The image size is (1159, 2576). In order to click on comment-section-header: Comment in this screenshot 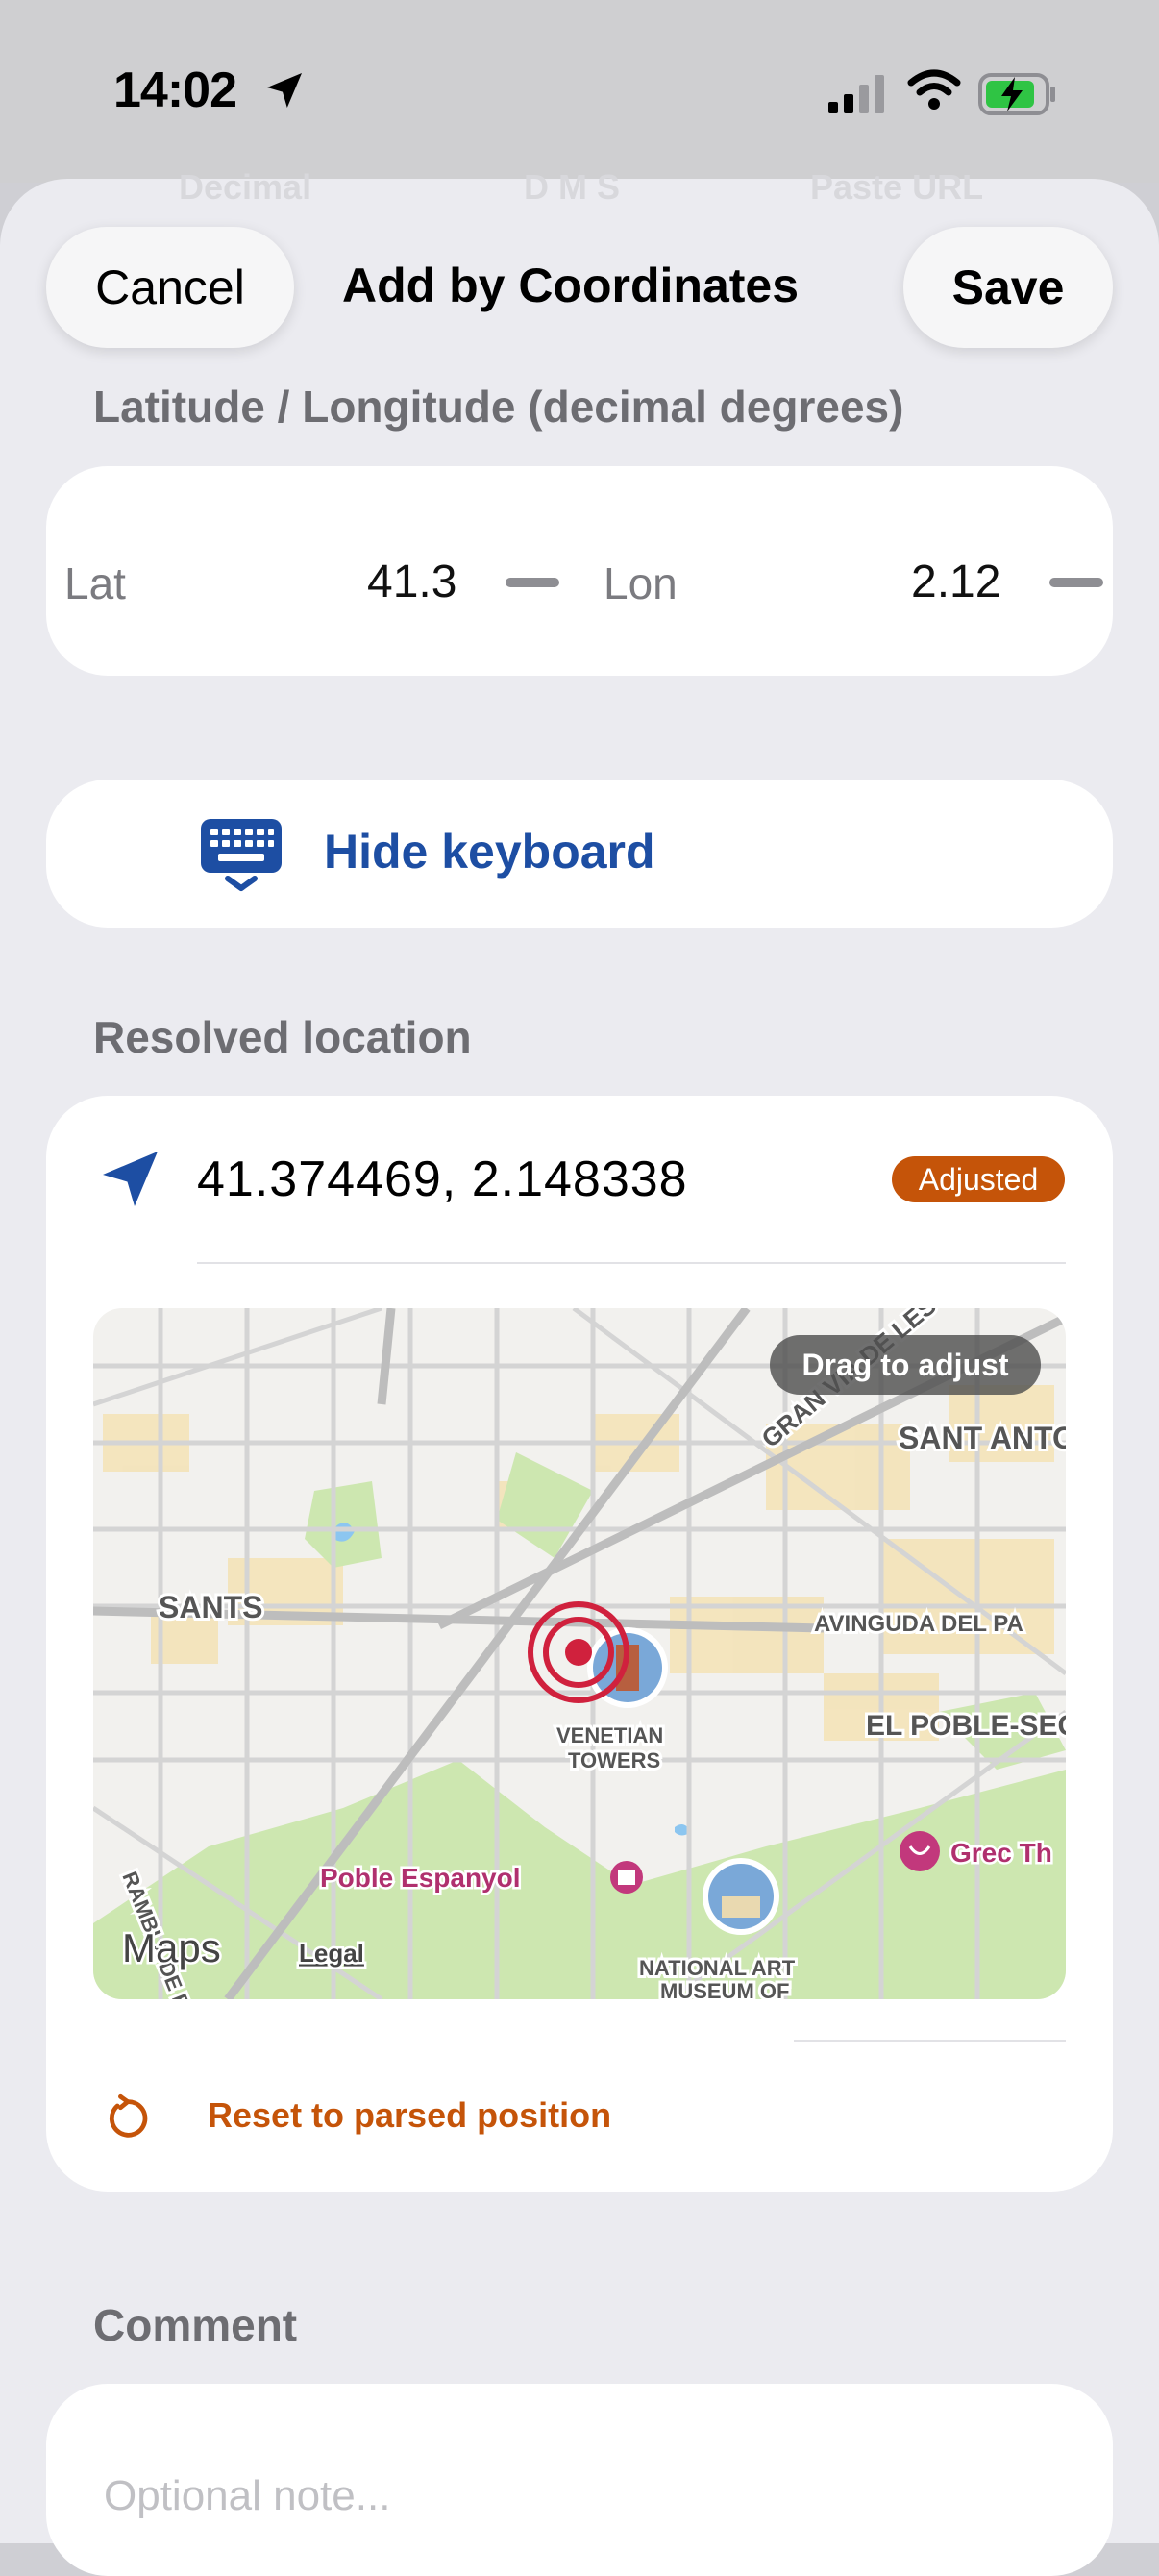, I will do `click(195, 2325)`.